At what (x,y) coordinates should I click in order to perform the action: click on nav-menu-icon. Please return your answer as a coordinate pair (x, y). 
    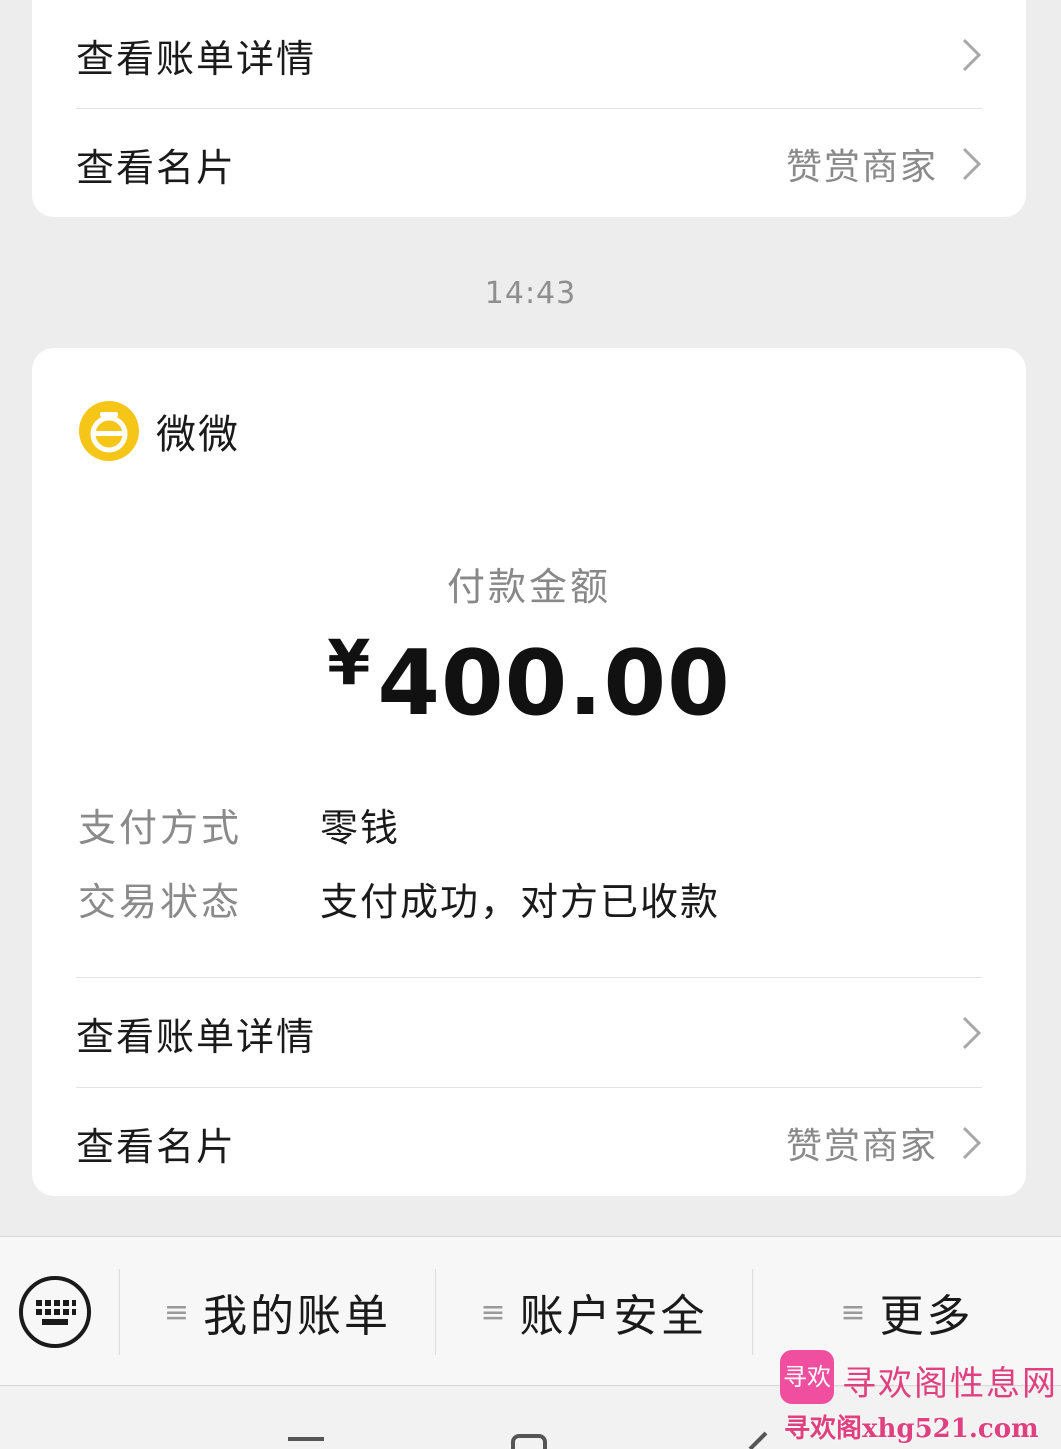
    Looking at the image, I should click on (306, 1442).